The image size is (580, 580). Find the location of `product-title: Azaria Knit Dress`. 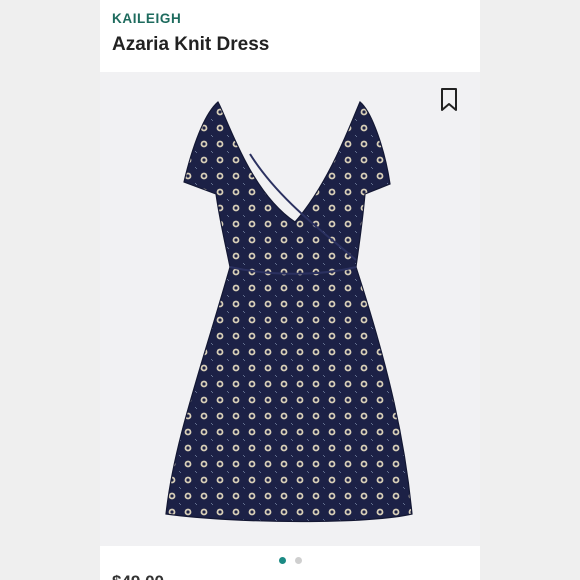

product-title: Azaria Knit Dress is located at coordinates (191, 44).